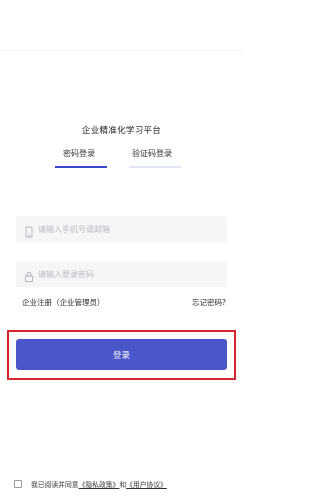  What do you see at coordinates (152, 153) in the screenshot?
I see `tab-code-login: 验证码登录` at bounding box center [152, 153].